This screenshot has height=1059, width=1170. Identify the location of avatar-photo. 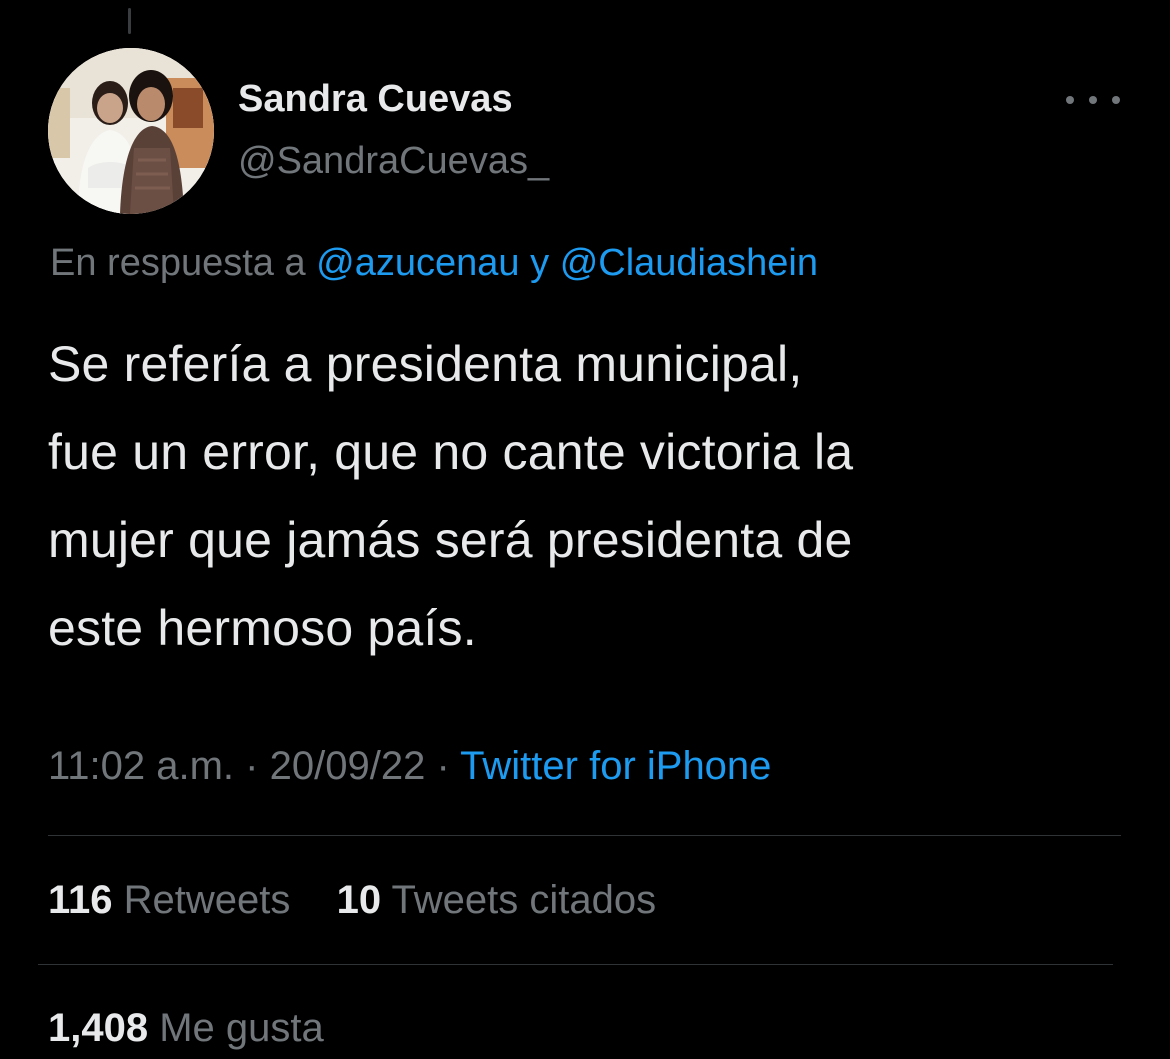
(131, 131).